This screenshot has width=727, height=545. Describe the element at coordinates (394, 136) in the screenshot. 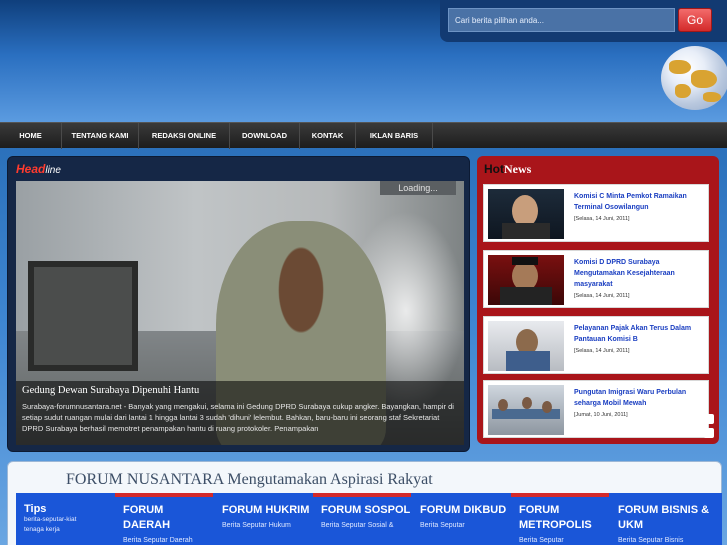

I see `nav-iklan-baris: IKLAN BARIS` at that location.